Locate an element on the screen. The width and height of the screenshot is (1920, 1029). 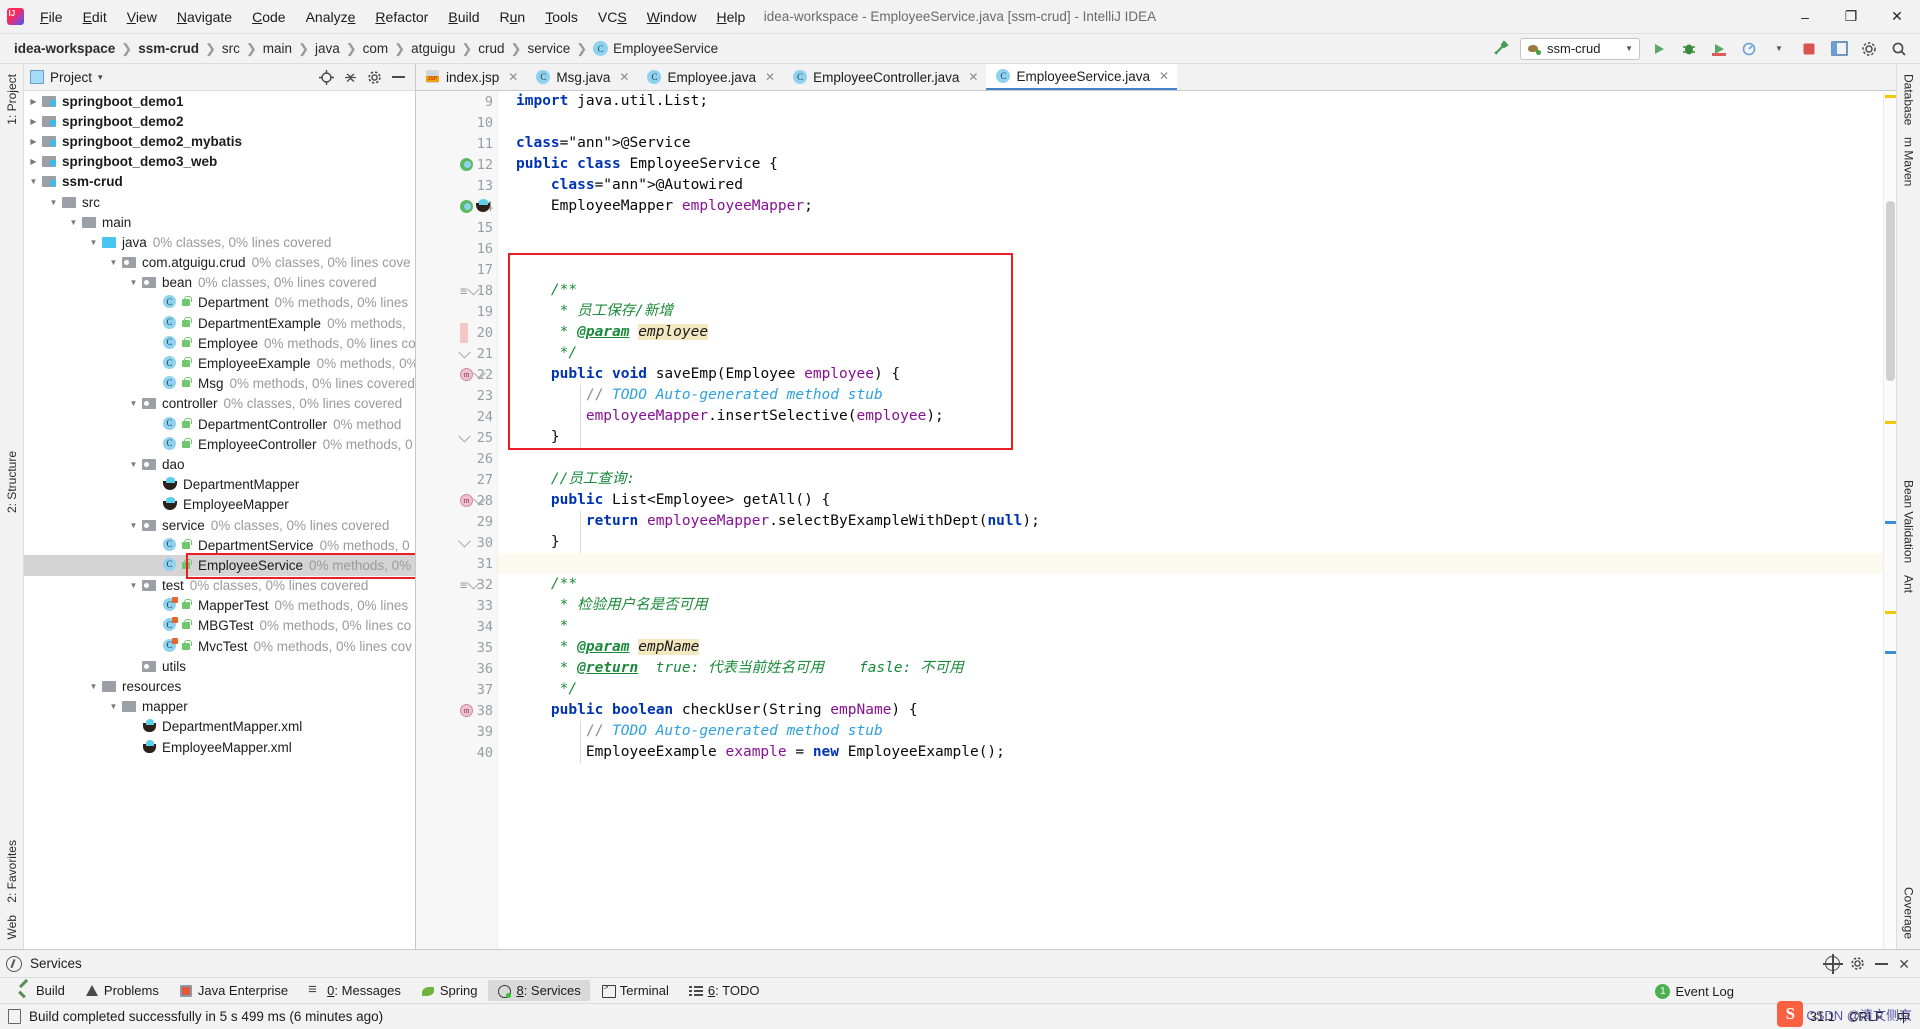
mybatis-mapper-icon is located at coordinates (483, 206).